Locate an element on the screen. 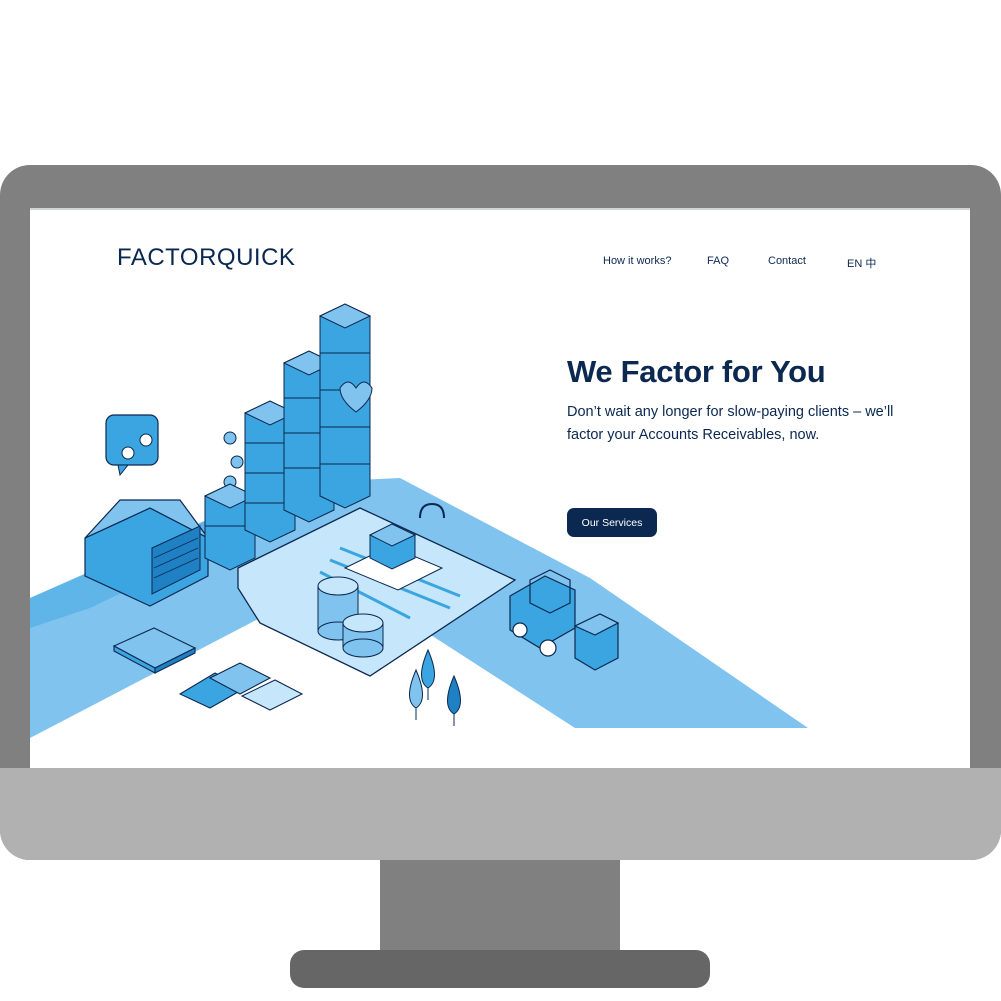 The width and height of the screenshot is (1001, 1001). nav-how-it-works: How it works? is located at coordinates (637, 261).